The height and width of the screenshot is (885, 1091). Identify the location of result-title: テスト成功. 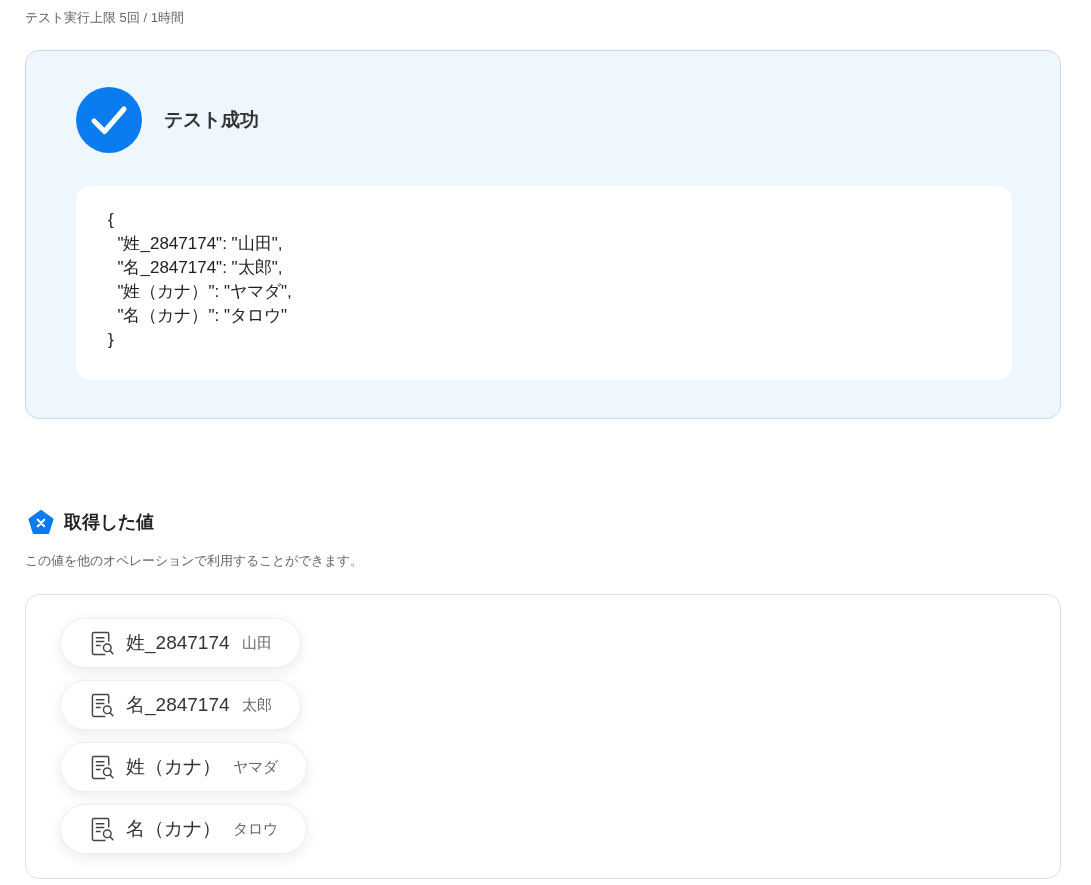
(211, 120).